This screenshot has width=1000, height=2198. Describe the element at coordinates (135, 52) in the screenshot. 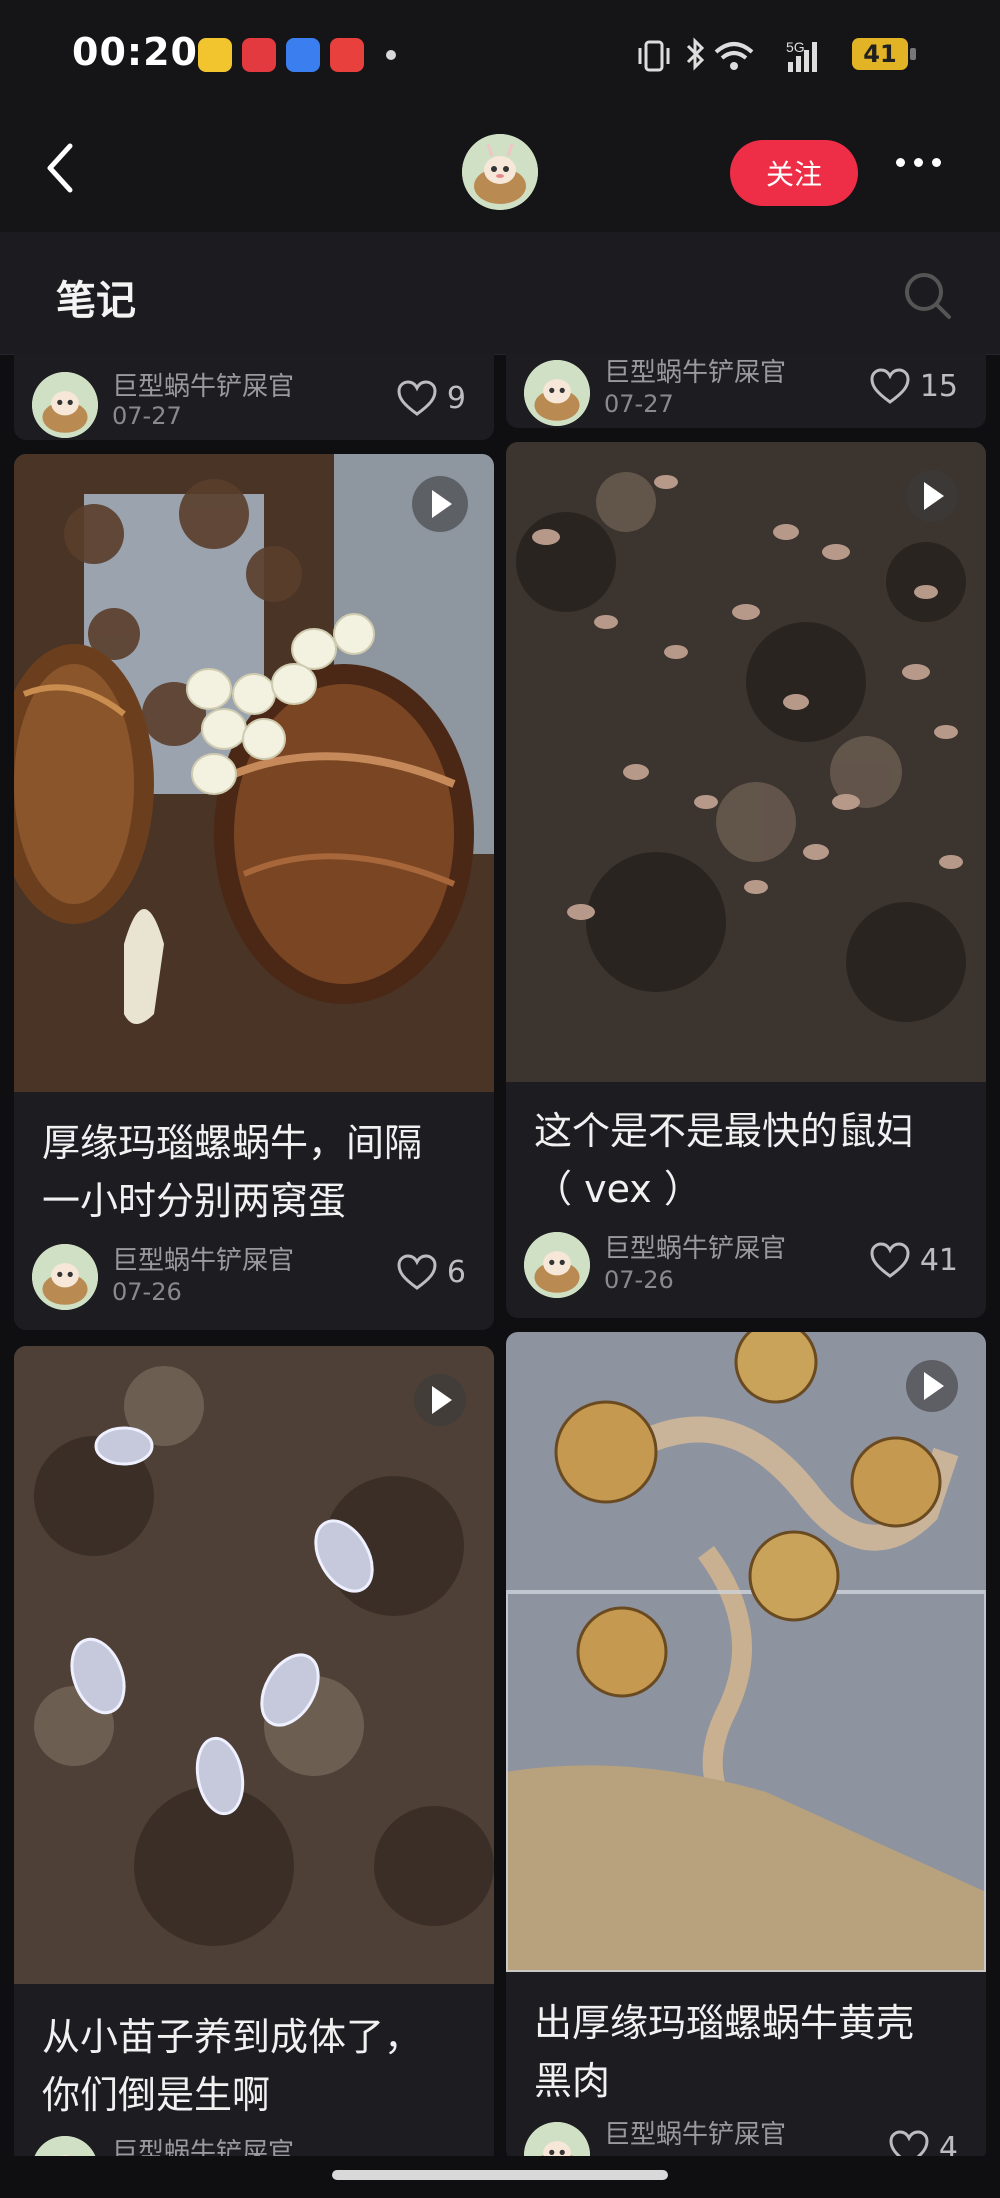

I see `status-time: 00:20` at that location.